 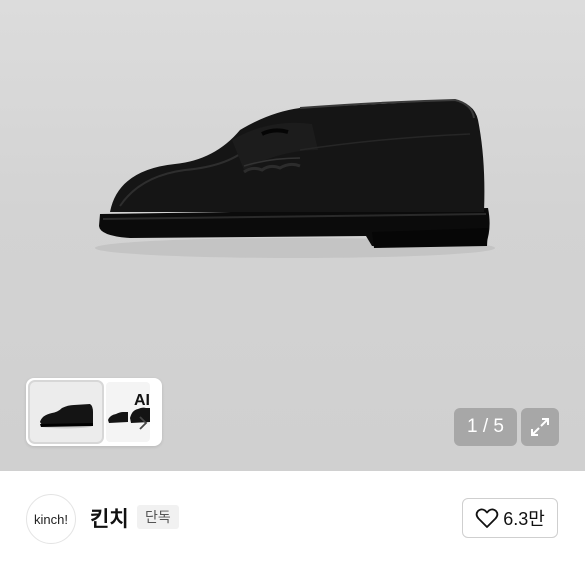 What do you see at coordinates (143, 423) in the screenshot?
I see `chevron-right-icon` at bounding box center [143, 423].